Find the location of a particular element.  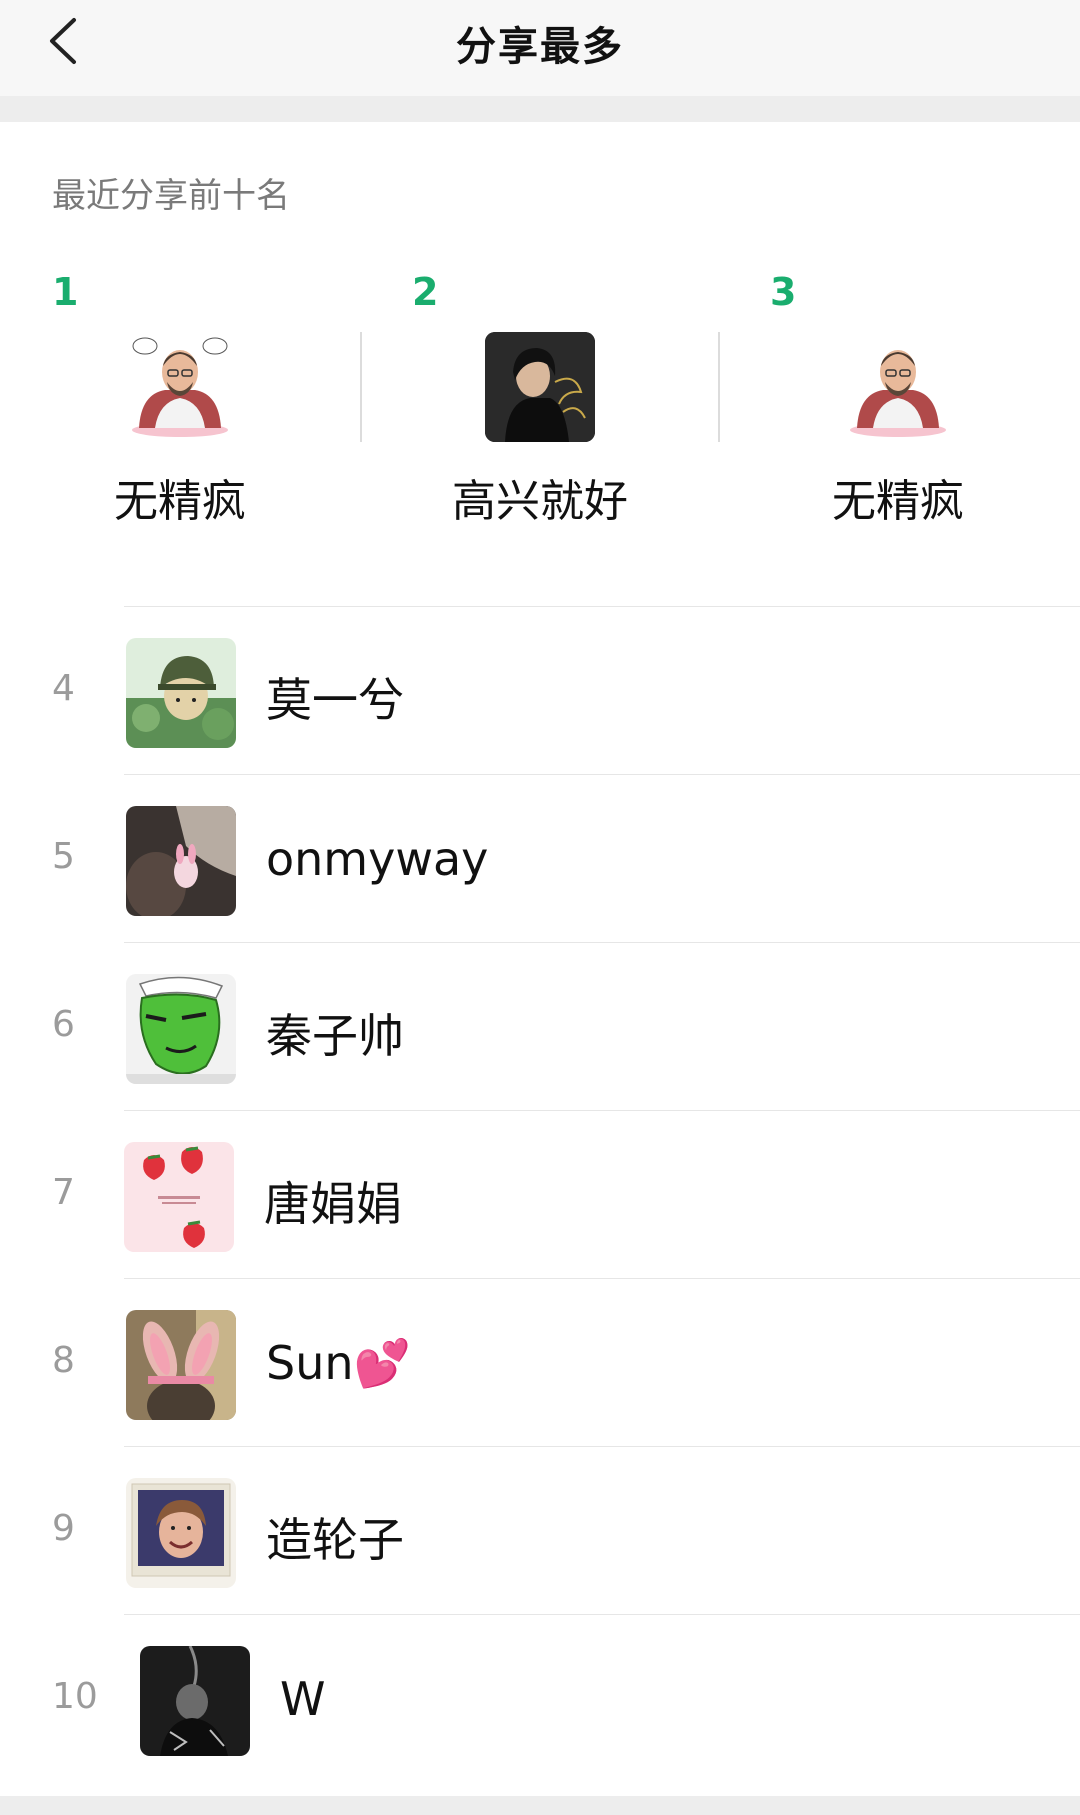

rank-number: 6 is located at coordinates (63, 1024).